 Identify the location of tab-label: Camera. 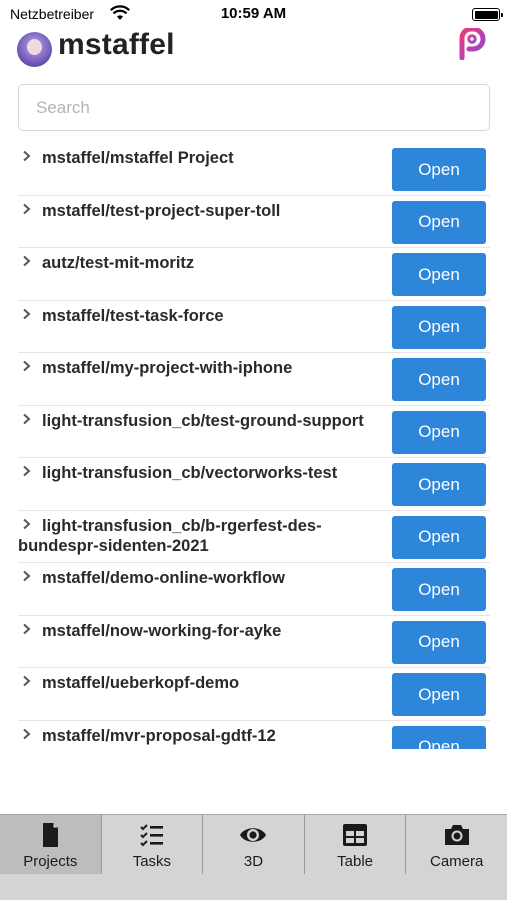
(456, 861).